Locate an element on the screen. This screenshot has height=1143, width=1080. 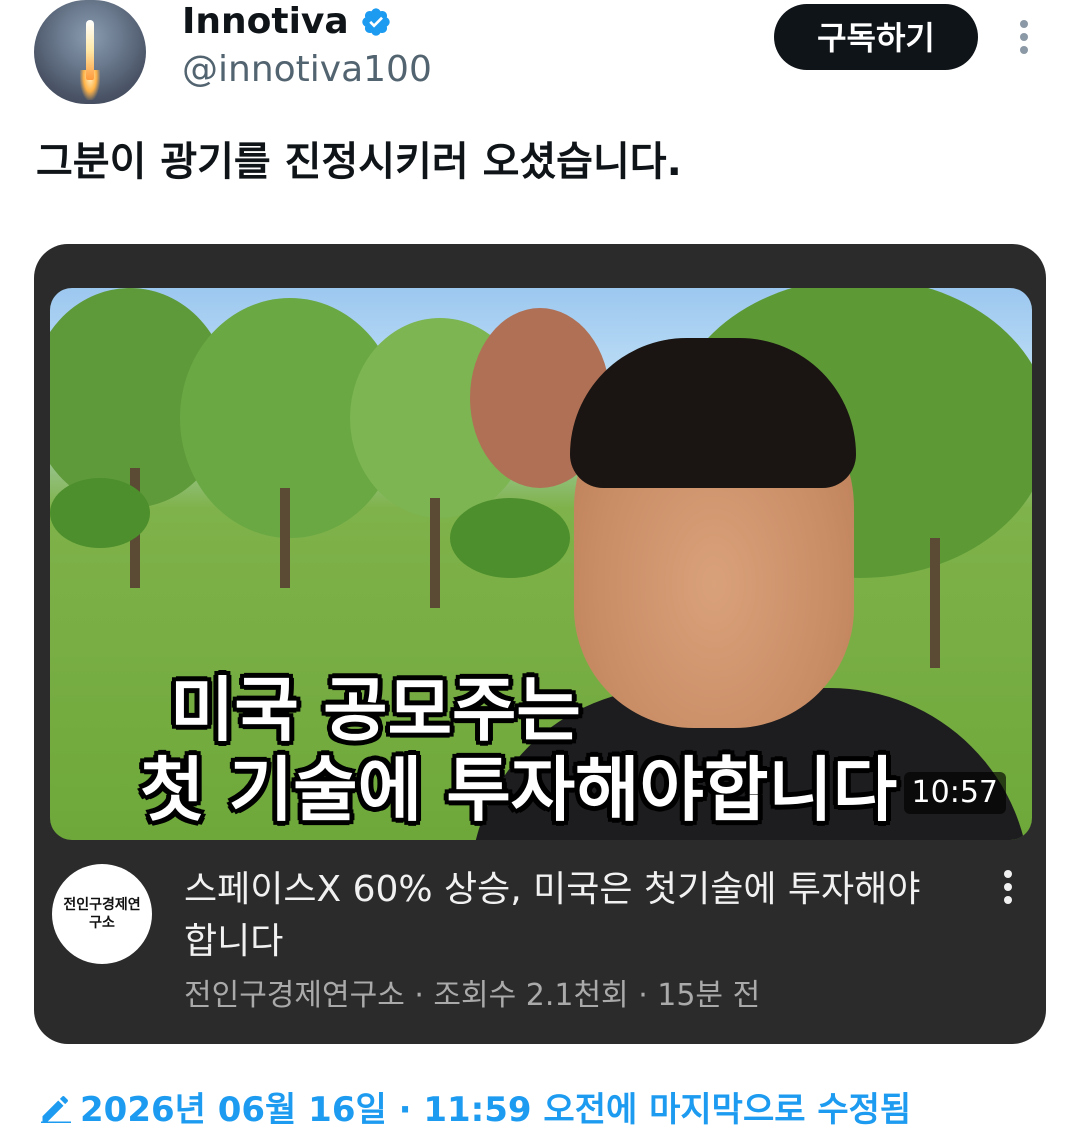
channel-avatar-logo-text: 전인구경제연구소 is located at coordinates (102, 914).